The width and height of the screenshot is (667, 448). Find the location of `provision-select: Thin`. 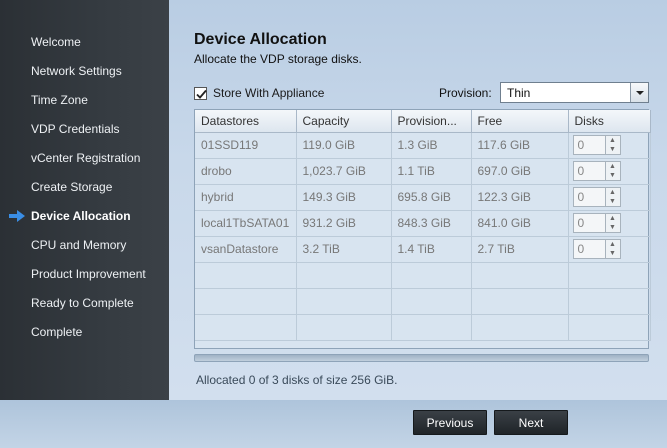

provision-select: Thin is located at coordinates (574, 92).